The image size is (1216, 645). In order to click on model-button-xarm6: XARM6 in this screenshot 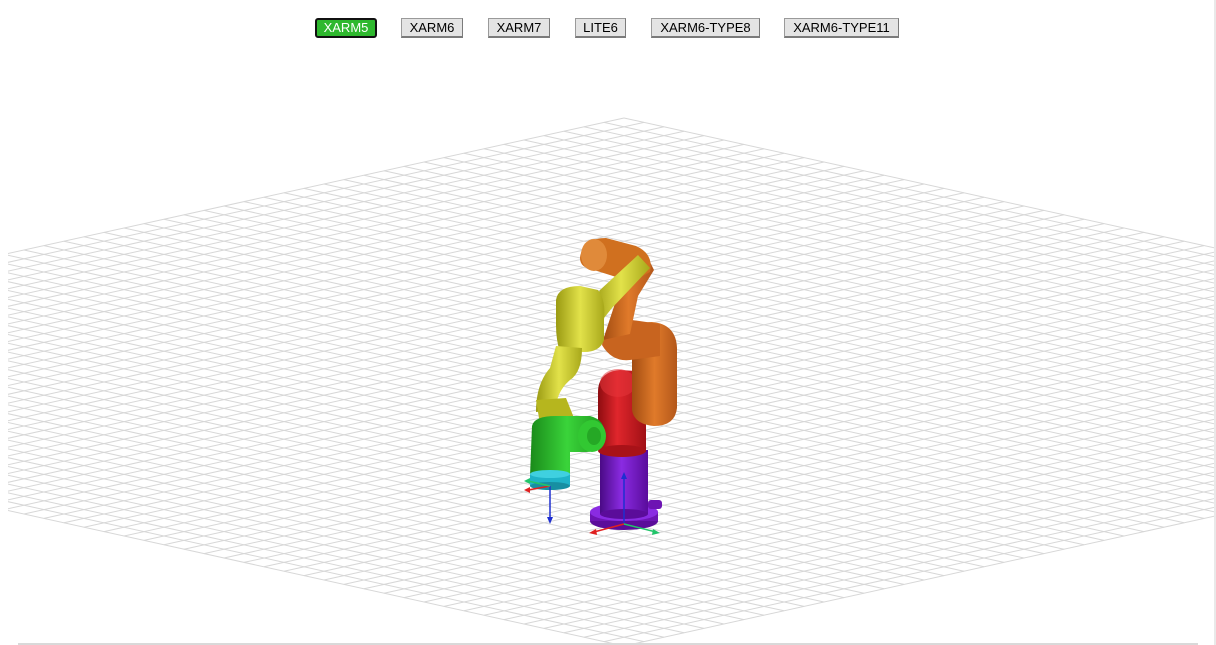, I will do `click(432, 28)`.